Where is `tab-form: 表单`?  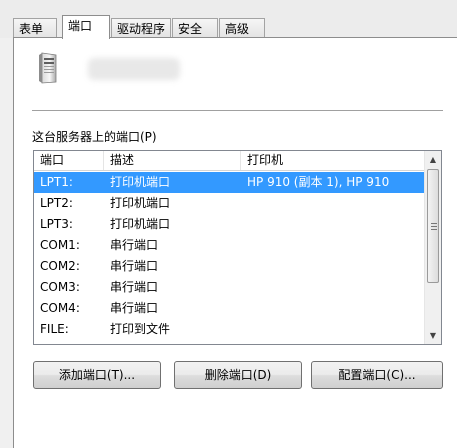 tab-form: 表单 is located at coordinates (35, 28).